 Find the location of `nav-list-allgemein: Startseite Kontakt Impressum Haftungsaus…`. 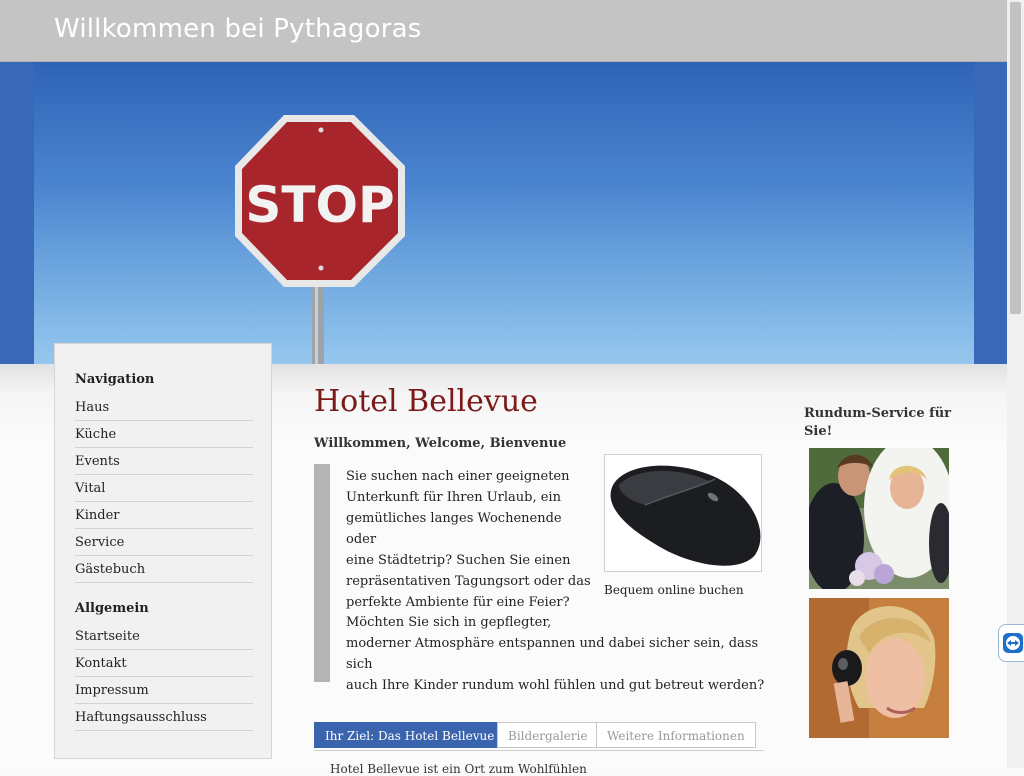

nav-list-allgemein: Startseite Kontakt Impressum Haftungsaus… is located at coordinates (164, 677).